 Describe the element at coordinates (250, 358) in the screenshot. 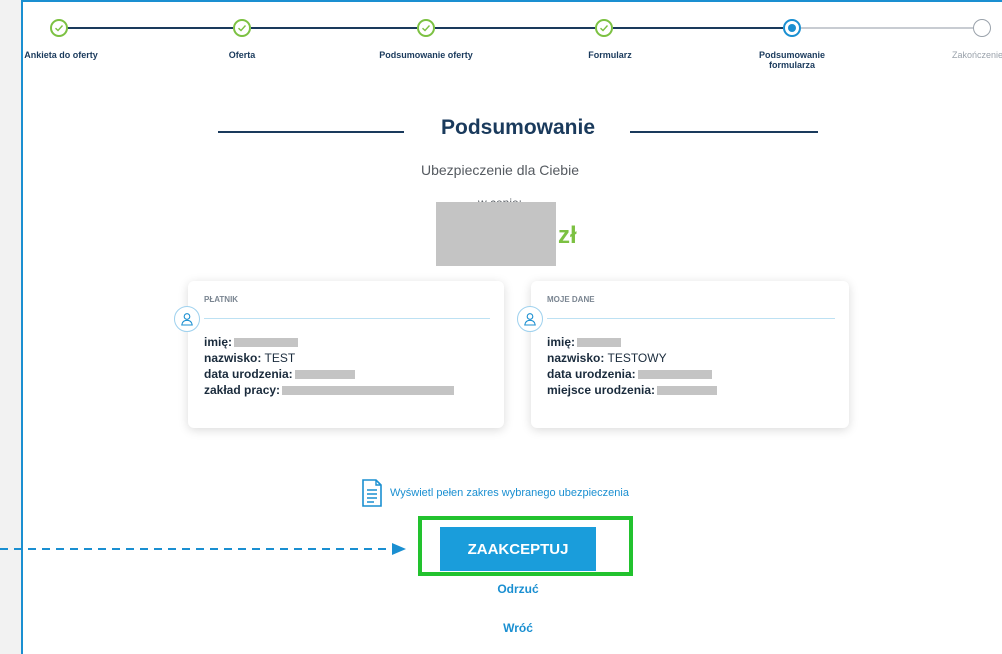

I see `payer-last-name-row: nazwisko: TEST` at that location.